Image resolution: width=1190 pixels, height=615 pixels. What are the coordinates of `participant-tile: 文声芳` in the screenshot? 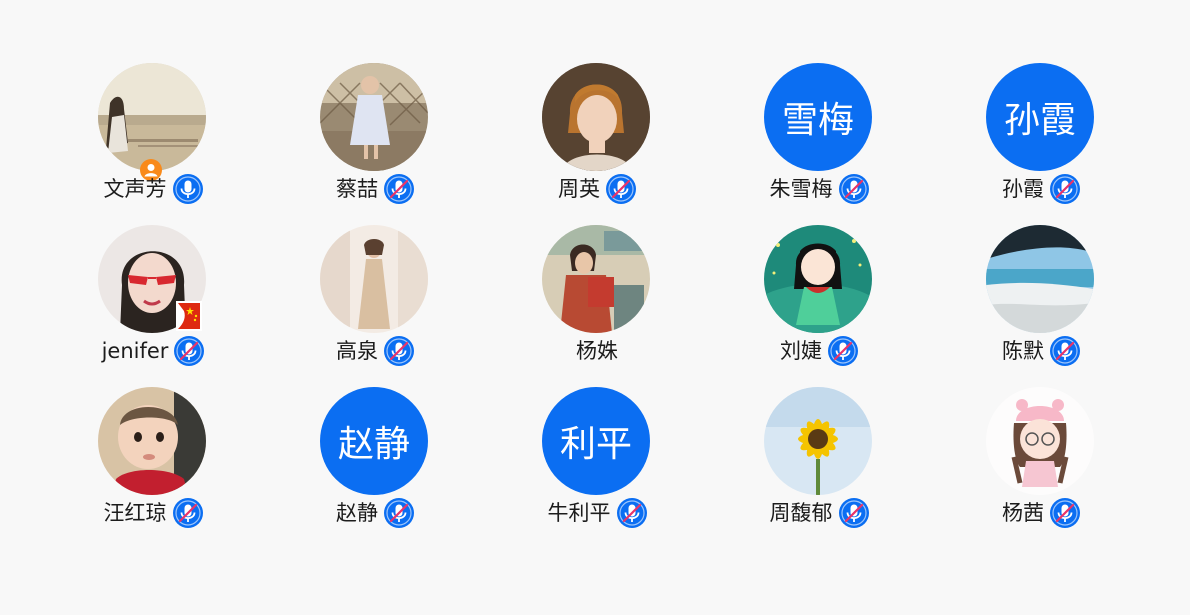 It's located at (153, 144).